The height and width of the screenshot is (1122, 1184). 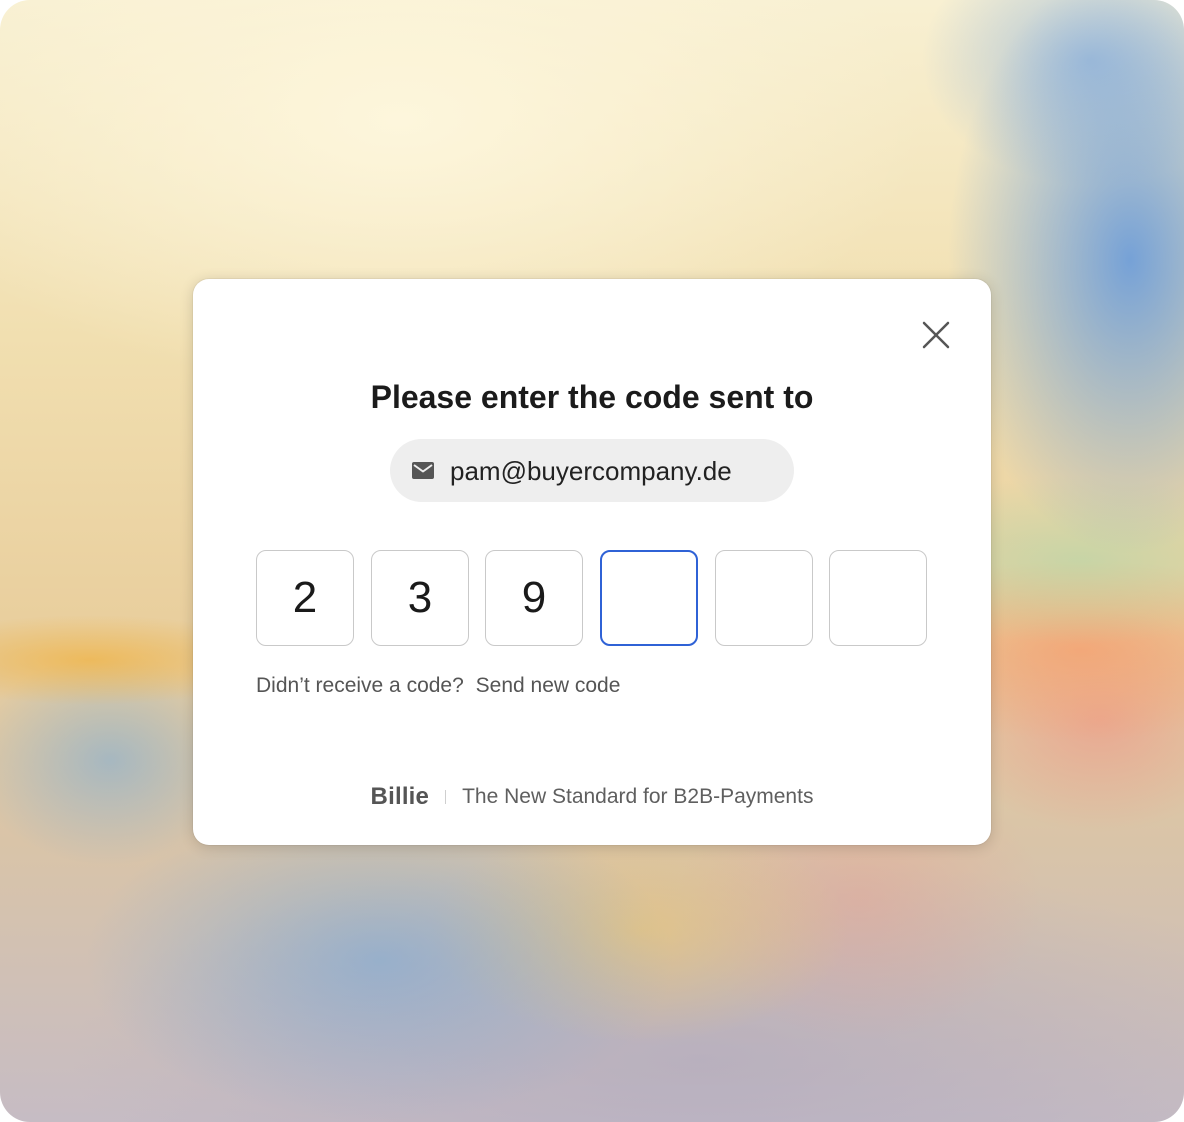 What do you see at coordinates (638, 796) in the screenshot?
I see `footer-tagline: The New Standard for B2B-Payments` at bounding box center [638, 796].